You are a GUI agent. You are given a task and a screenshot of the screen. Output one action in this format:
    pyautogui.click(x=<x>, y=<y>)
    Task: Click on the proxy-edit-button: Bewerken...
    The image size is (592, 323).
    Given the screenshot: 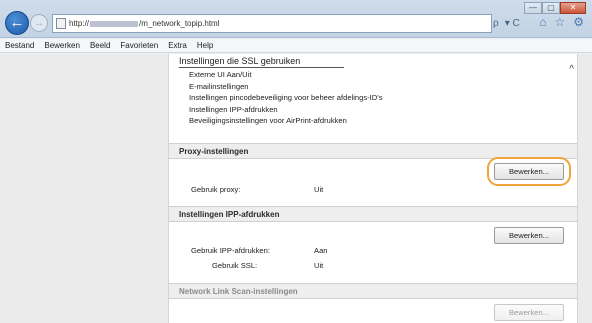 What is the action you would take?
    pyautogui.click(x=529, y=171)
    